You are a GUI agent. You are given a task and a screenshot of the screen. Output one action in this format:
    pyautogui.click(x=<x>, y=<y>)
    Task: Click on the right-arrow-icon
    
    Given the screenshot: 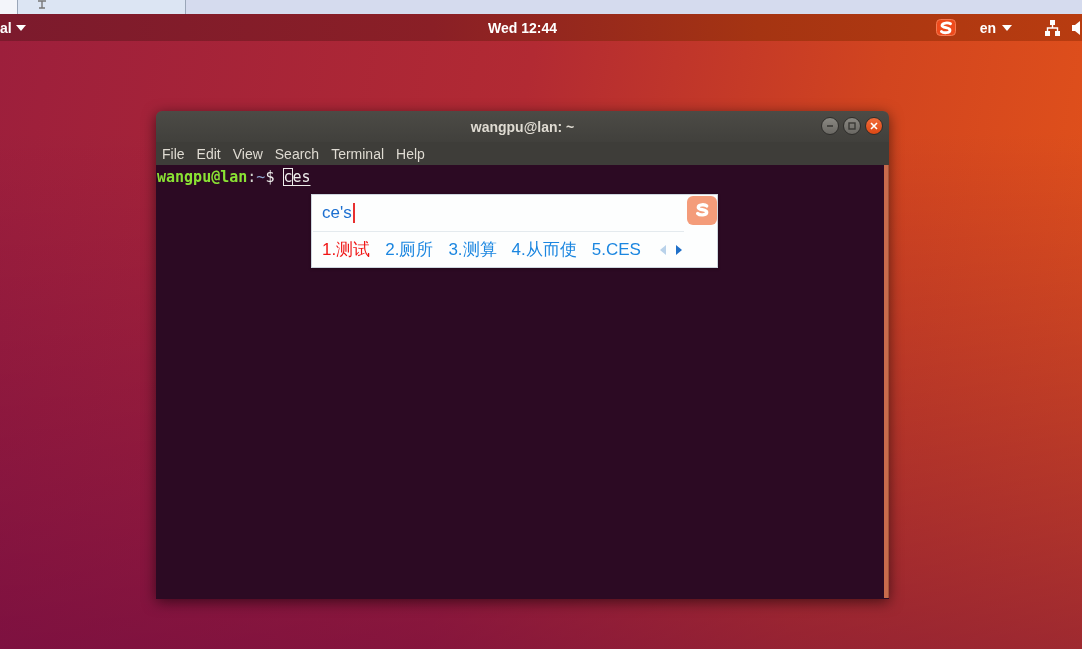 What is the action you would take?
    pyautogui.click(x=678, y=250)
    